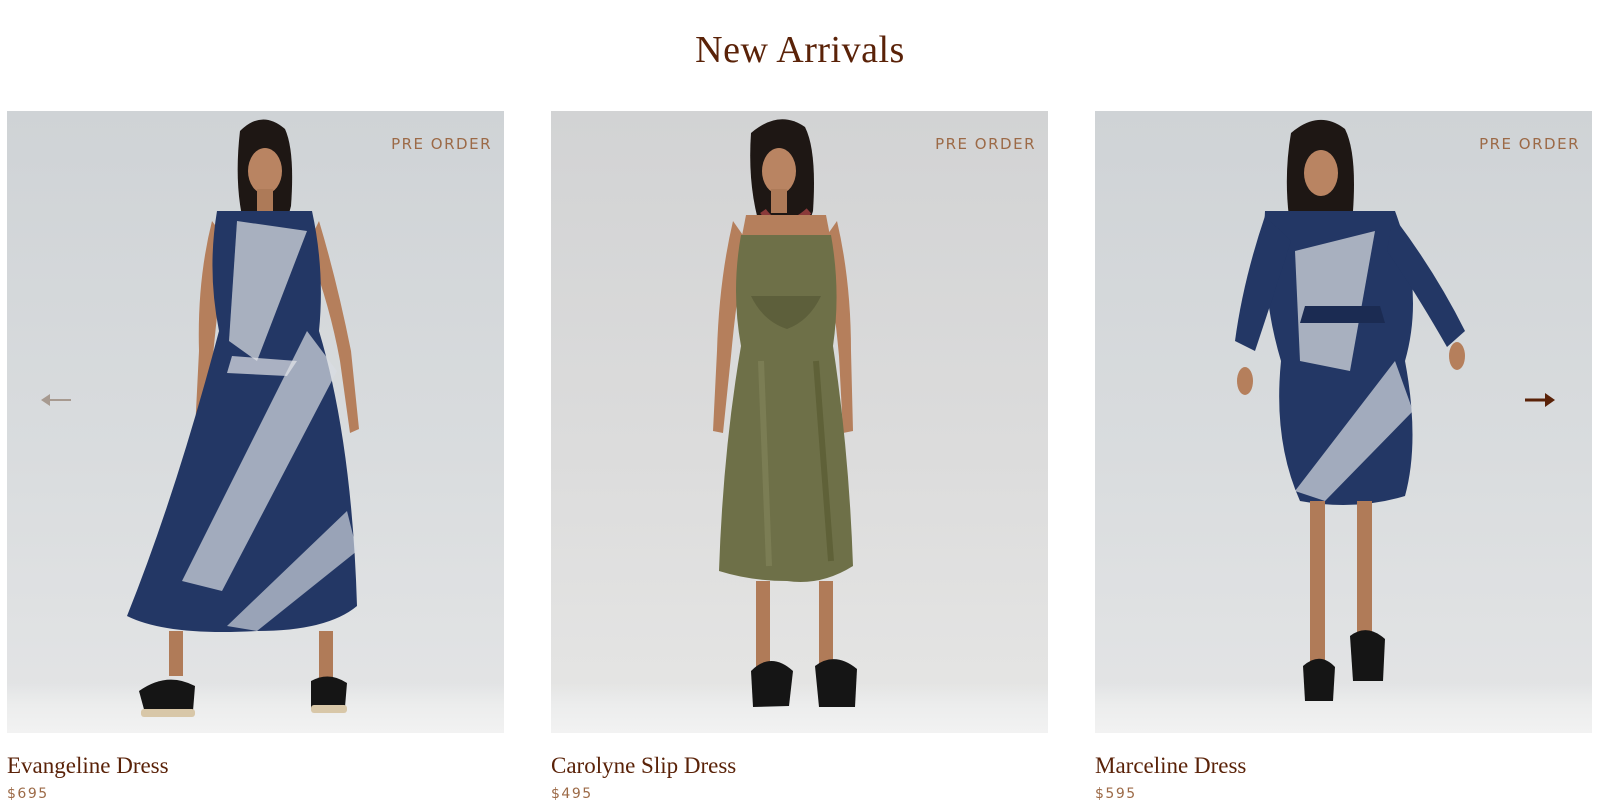 This screenshot has width=1600, height=812. Describe the element at coordinates (572, 794) in the screenshot. I see `product-price: $495` at that location.